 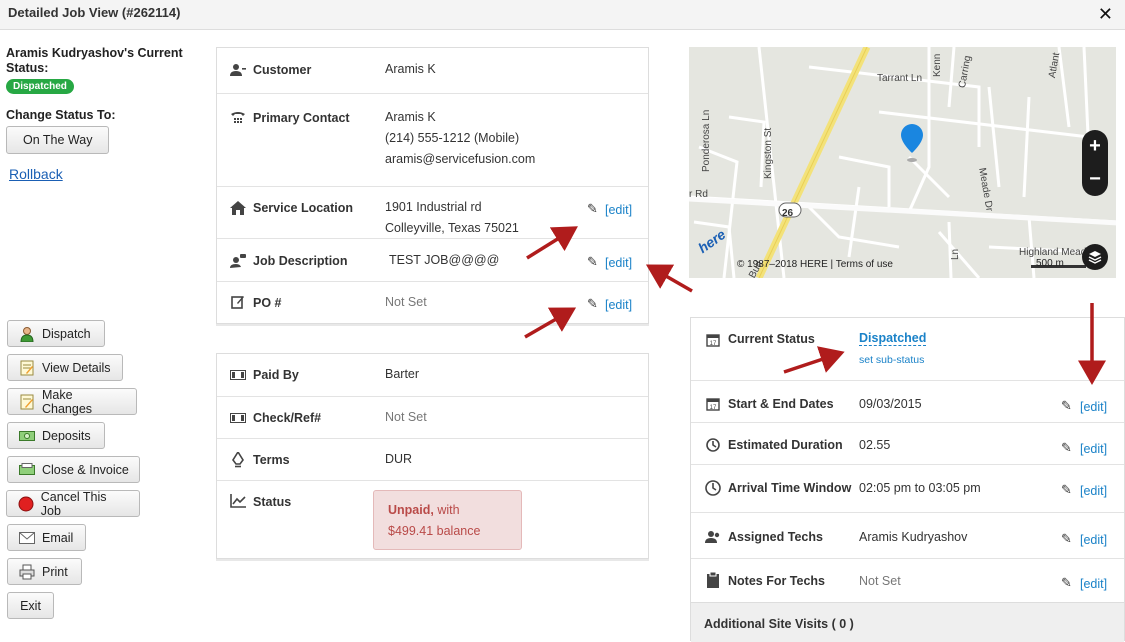 What do you see at coordinates (58, 140) in the screenshot?
I see `on-the-way-button: On The Way` at bounding box center [58, 140].